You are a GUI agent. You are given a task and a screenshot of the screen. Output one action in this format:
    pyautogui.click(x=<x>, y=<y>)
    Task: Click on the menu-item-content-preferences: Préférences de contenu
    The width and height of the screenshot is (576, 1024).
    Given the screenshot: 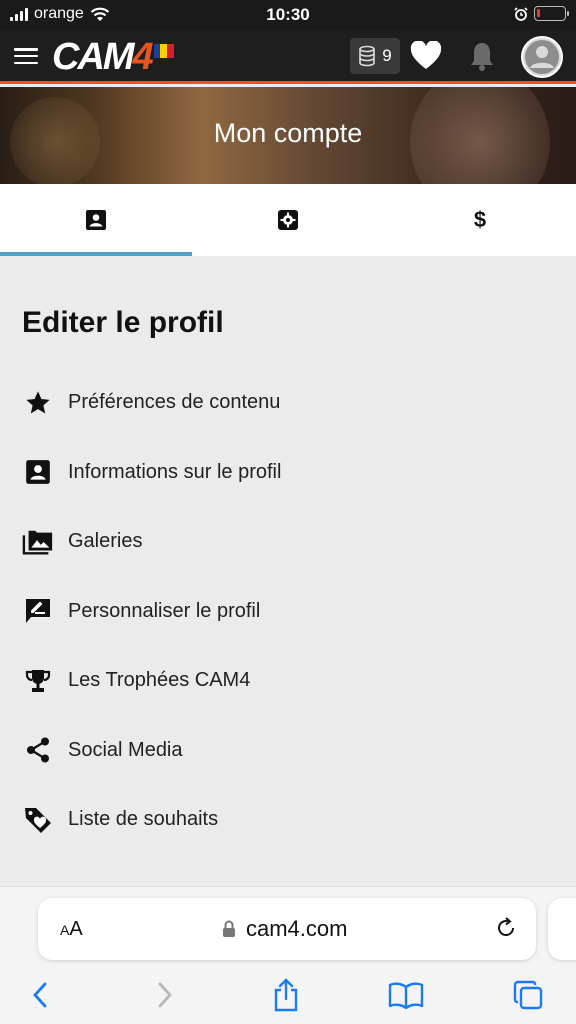 What is the action you would take?
    pyautogui.click(x=288, y=403)
    